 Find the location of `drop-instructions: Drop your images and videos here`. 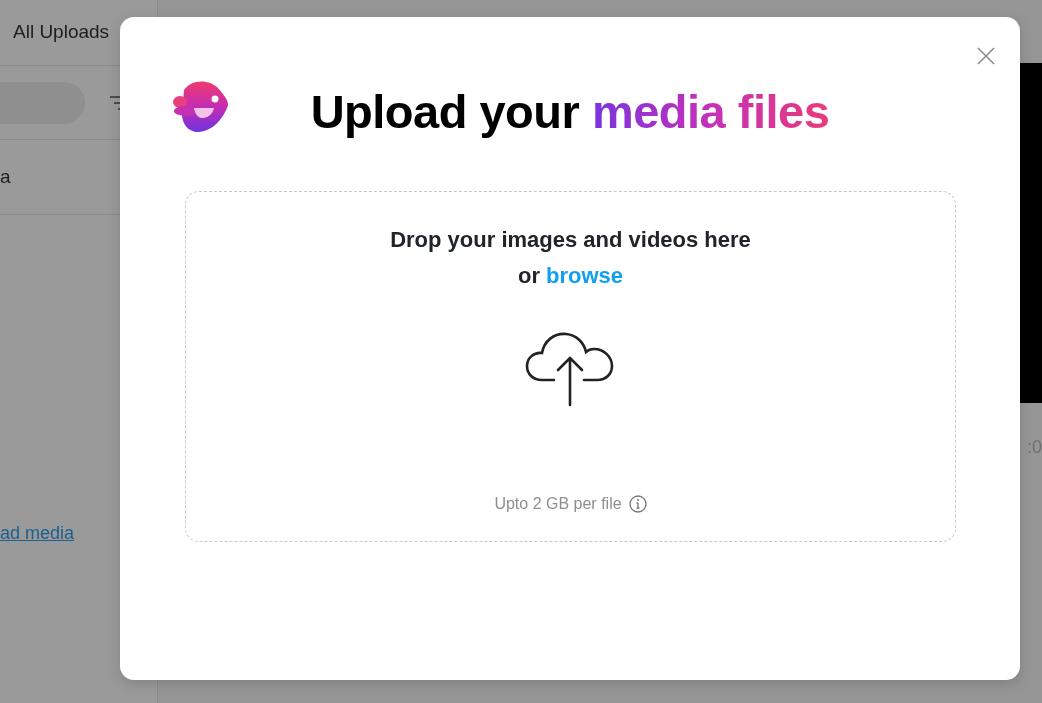

drop-instructions: Drop your images and videos here is located at coordinates (570, 240).